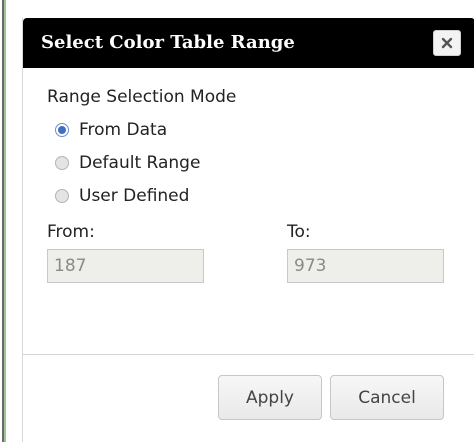 The height and width of the screenshot is (442, 474). I want to click on from-label: From:, so click(71, 232).